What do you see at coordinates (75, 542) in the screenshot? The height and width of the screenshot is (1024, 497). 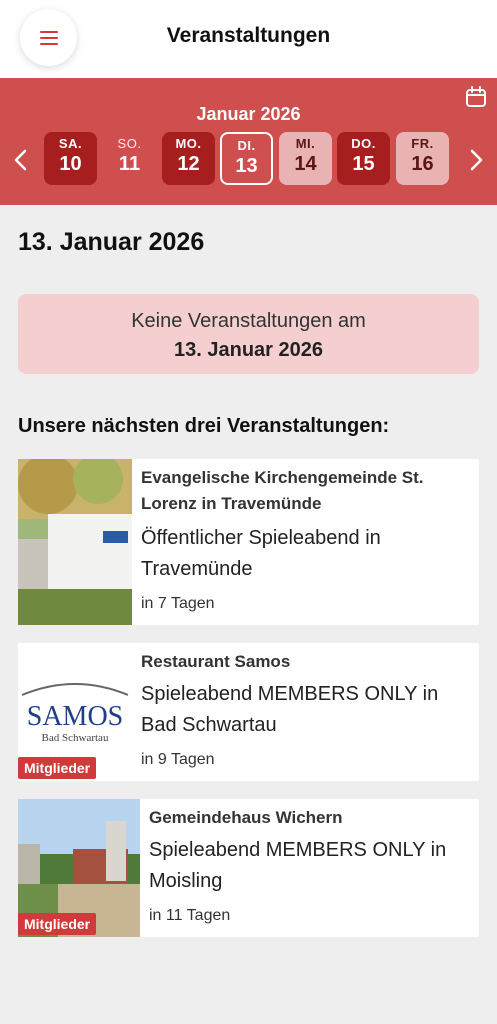 I see `event-photo` at bounding box center [75, 542].